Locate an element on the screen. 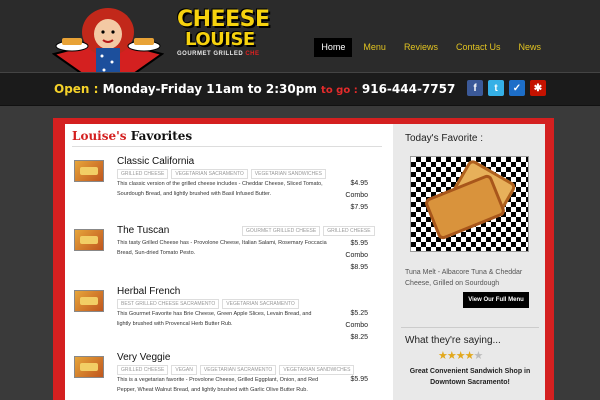 The image size is (600, 400). menu-item-title: Herbal French is located at coordinates (148, 291).